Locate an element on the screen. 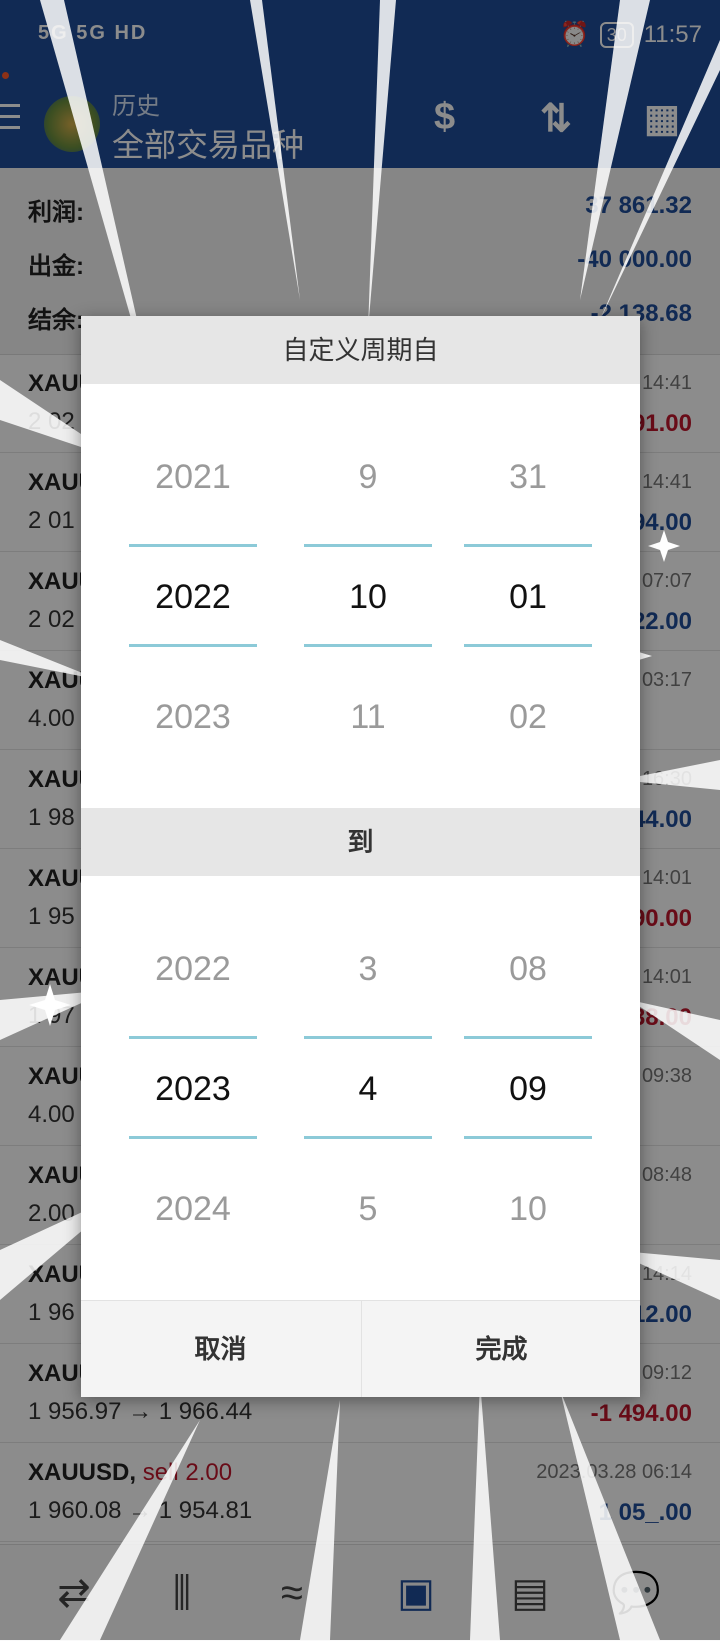 This screenshot has width=720, height=1641. done-button: 完成 is located at coordinates (501, 1349).